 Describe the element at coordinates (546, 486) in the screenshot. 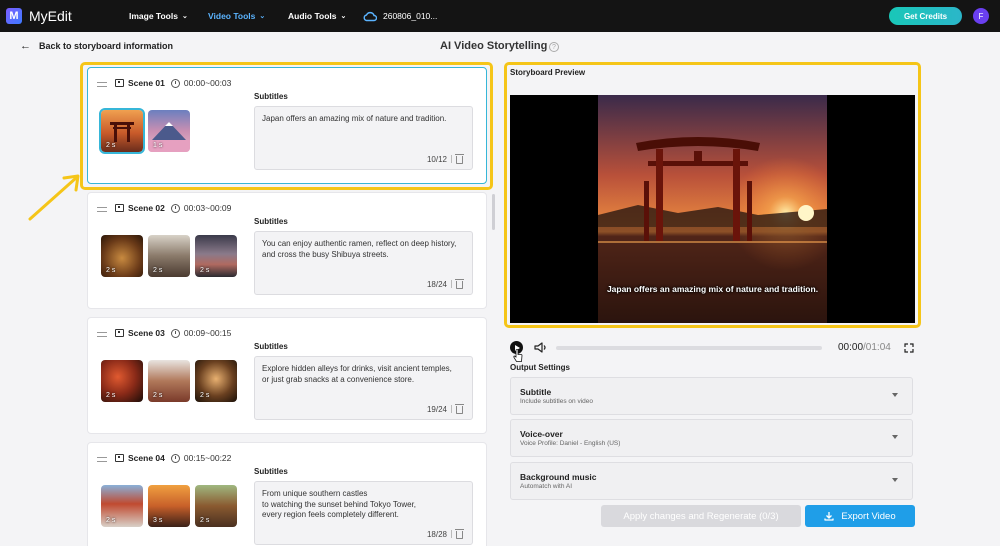

I see `option-subtitle: Automatch with AI` at that location.